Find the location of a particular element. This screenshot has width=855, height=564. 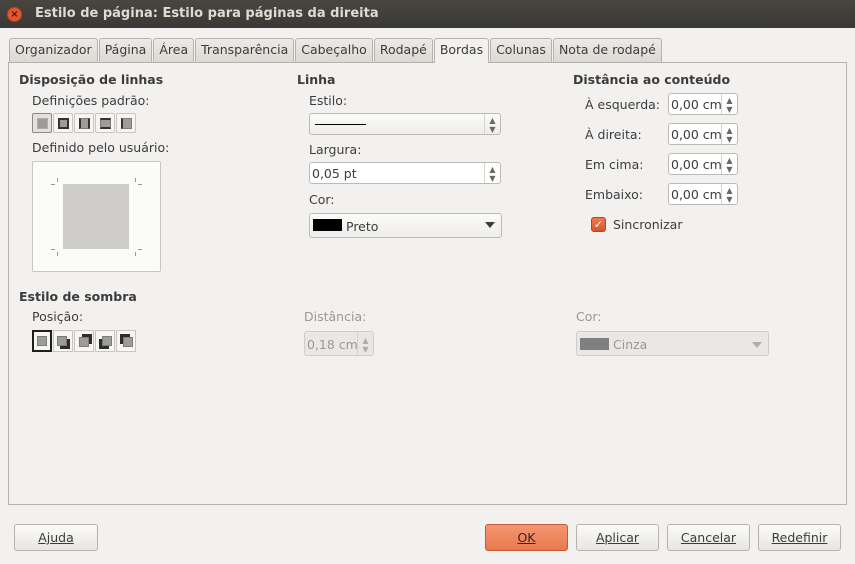

spacing-bottom-spinner: 0,00 cm ▲ ▼ is located at coordinates (703, 194).